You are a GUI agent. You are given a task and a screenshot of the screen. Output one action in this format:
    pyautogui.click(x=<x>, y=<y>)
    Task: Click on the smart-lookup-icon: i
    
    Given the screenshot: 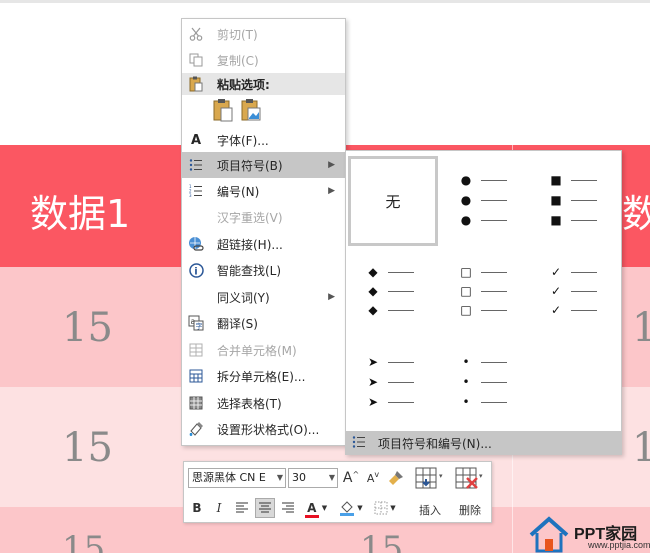 What is the action you would take?
    pyautogui.click(x=196, y=270)
    